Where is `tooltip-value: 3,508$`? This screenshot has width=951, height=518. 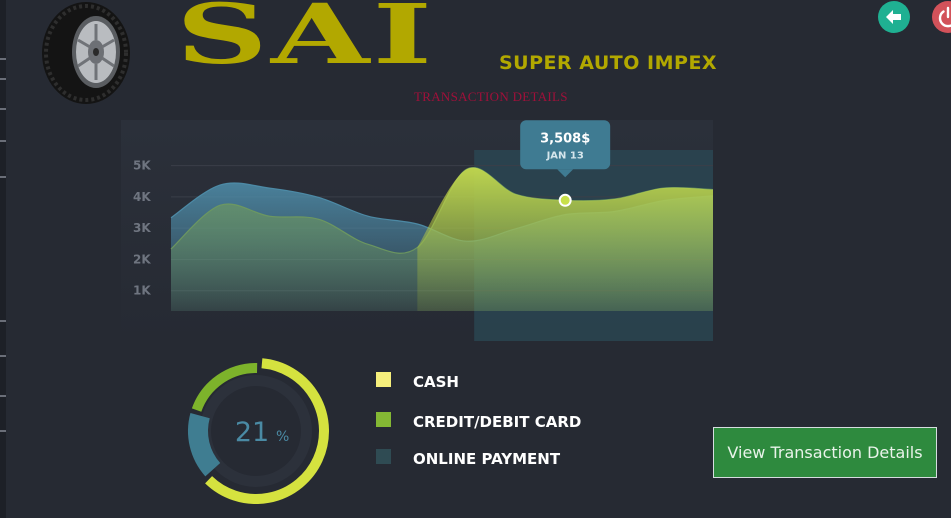
tooltip-value: 3,508$ is located at coordinates (565, 138).